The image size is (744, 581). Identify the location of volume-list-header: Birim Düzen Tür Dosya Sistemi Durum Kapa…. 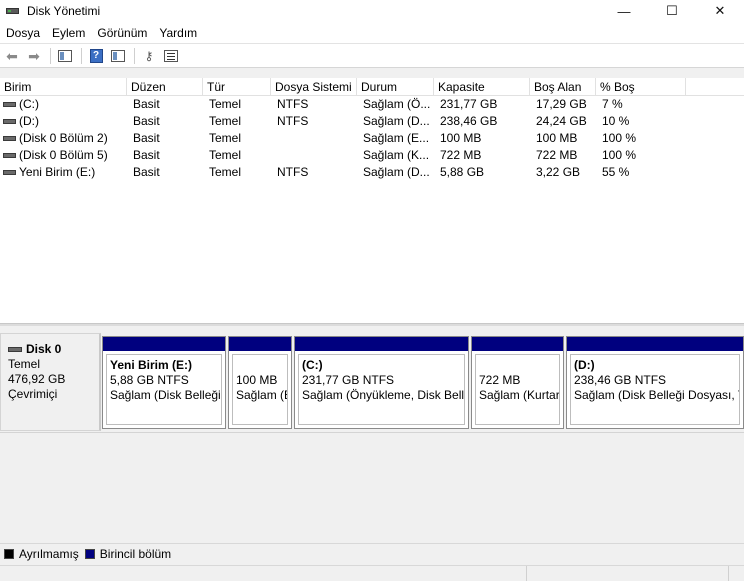
(372, 87).